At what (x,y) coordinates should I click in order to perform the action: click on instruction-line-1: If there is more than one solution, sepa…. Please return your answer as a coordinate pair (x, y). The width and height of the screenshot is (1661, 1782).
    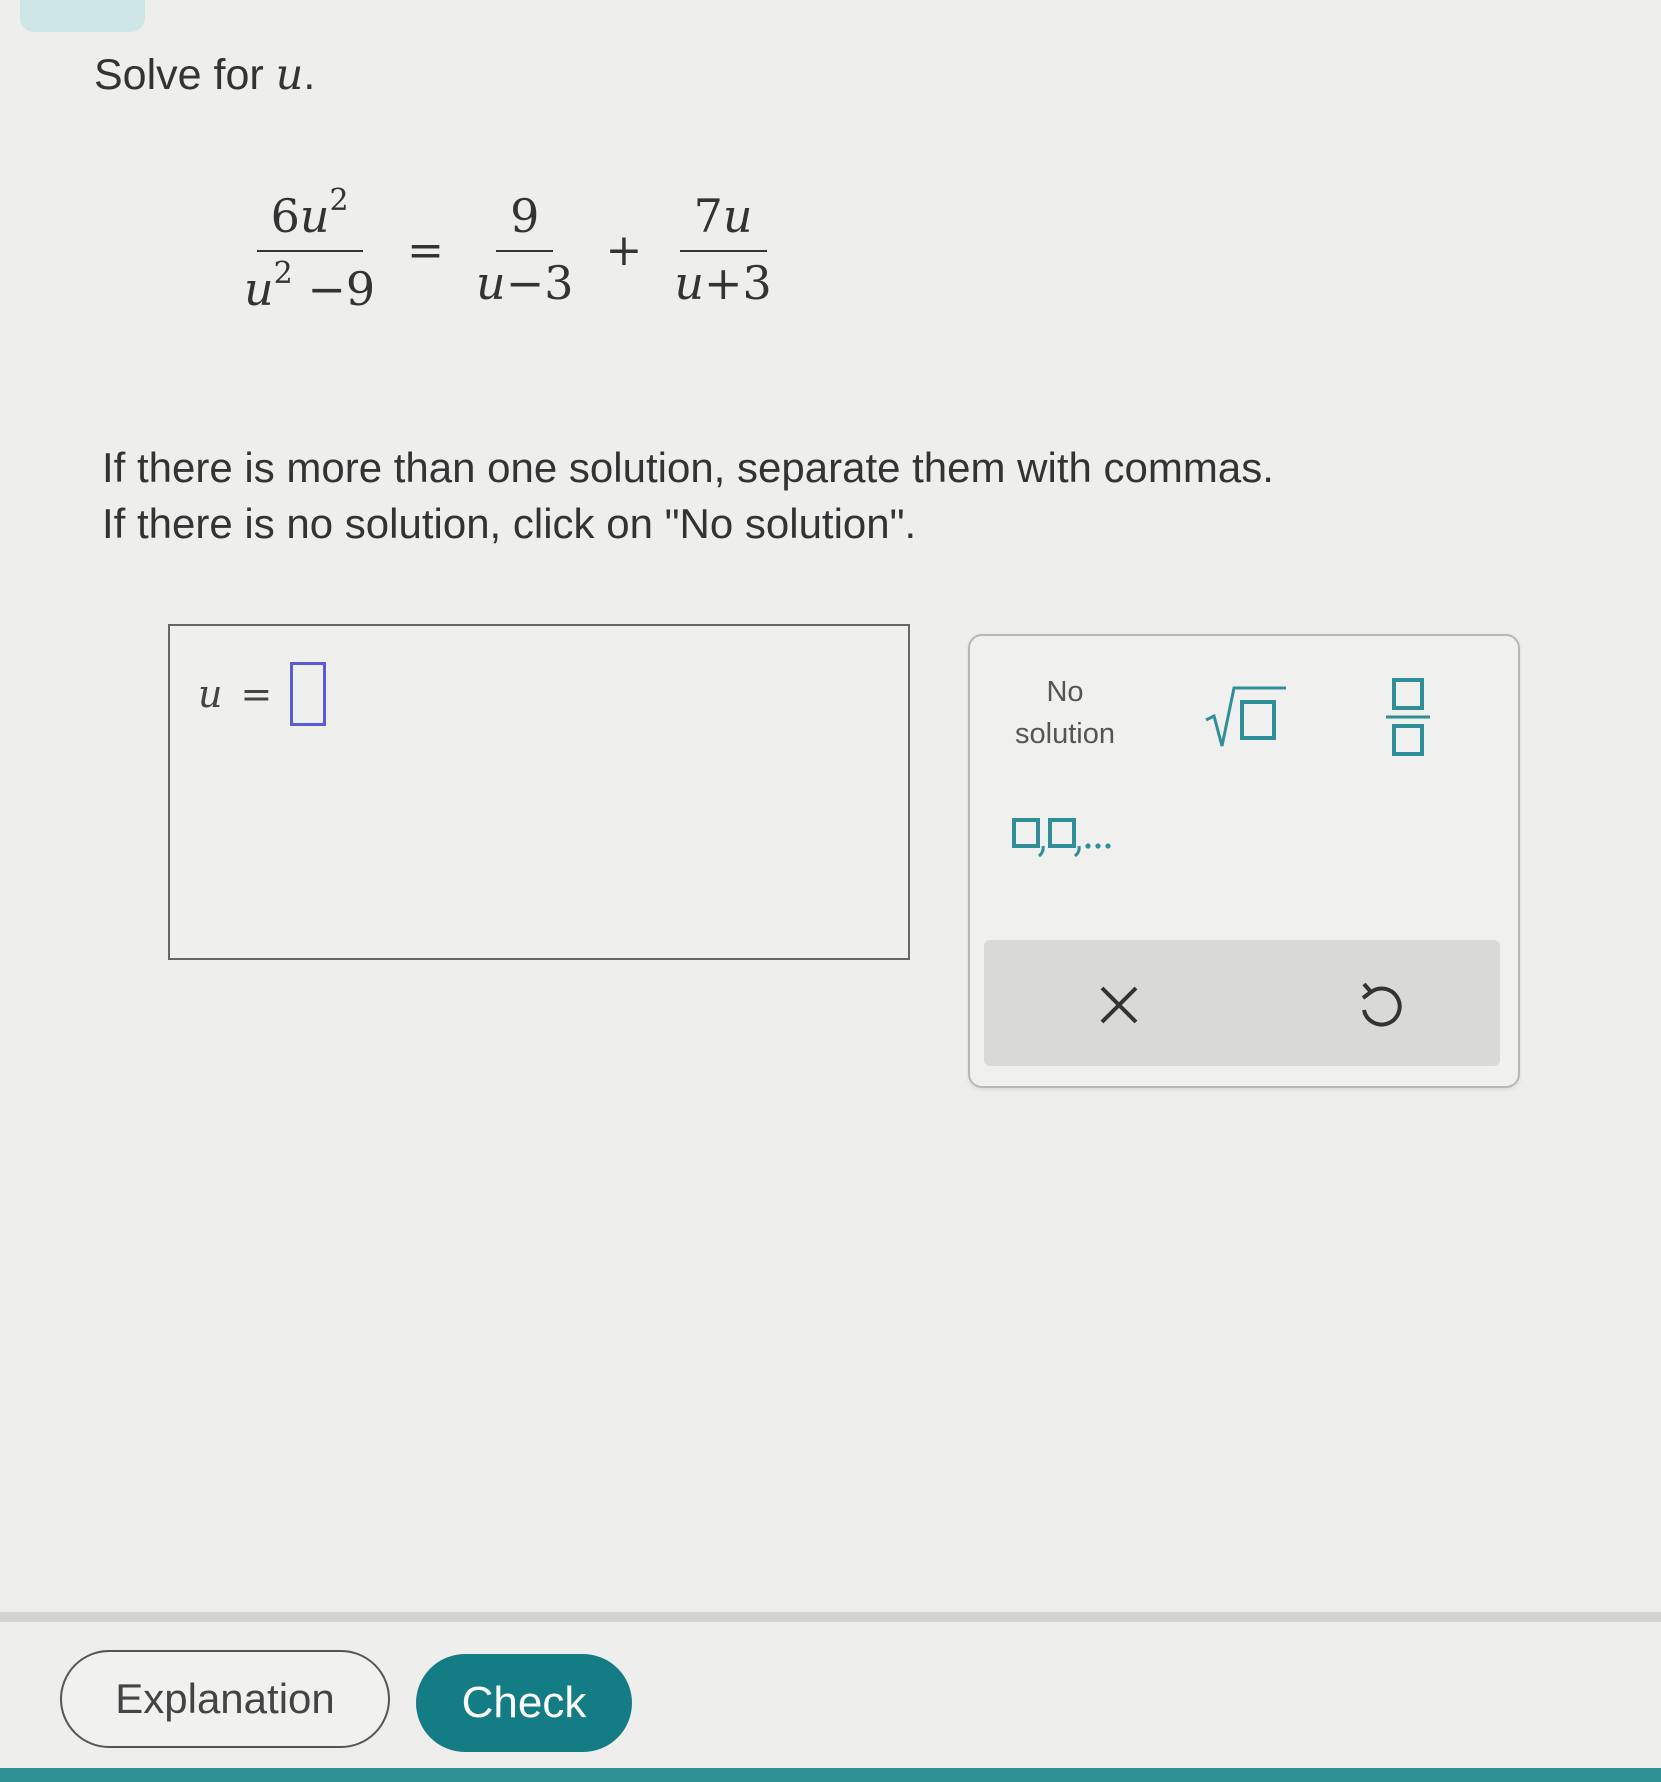
    Looking at the image, I should click on (688, 467).